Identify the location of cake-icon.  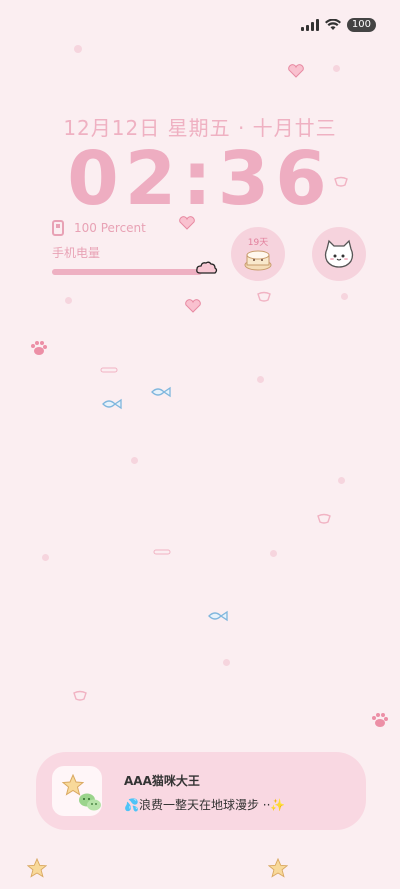
(258, 260).